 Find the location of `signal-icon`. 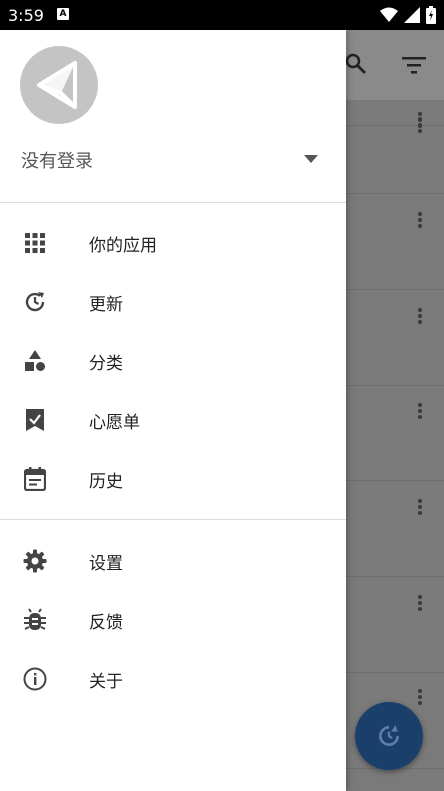

signal-icon is located at coordinates (412, 15).